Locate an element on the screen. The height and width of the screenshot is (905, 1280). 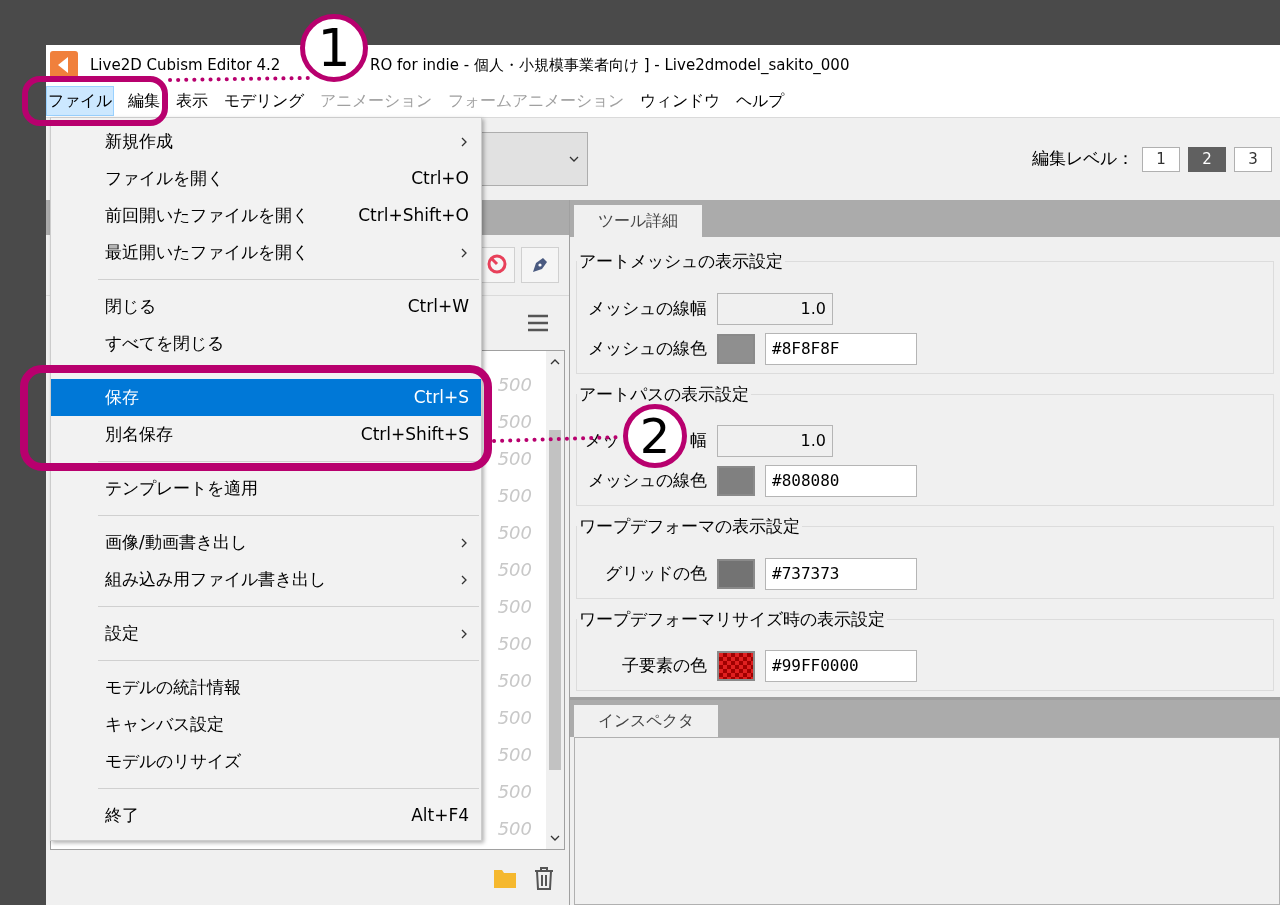
panel-tab: インスペクタ is located at coordinates (646, 721).